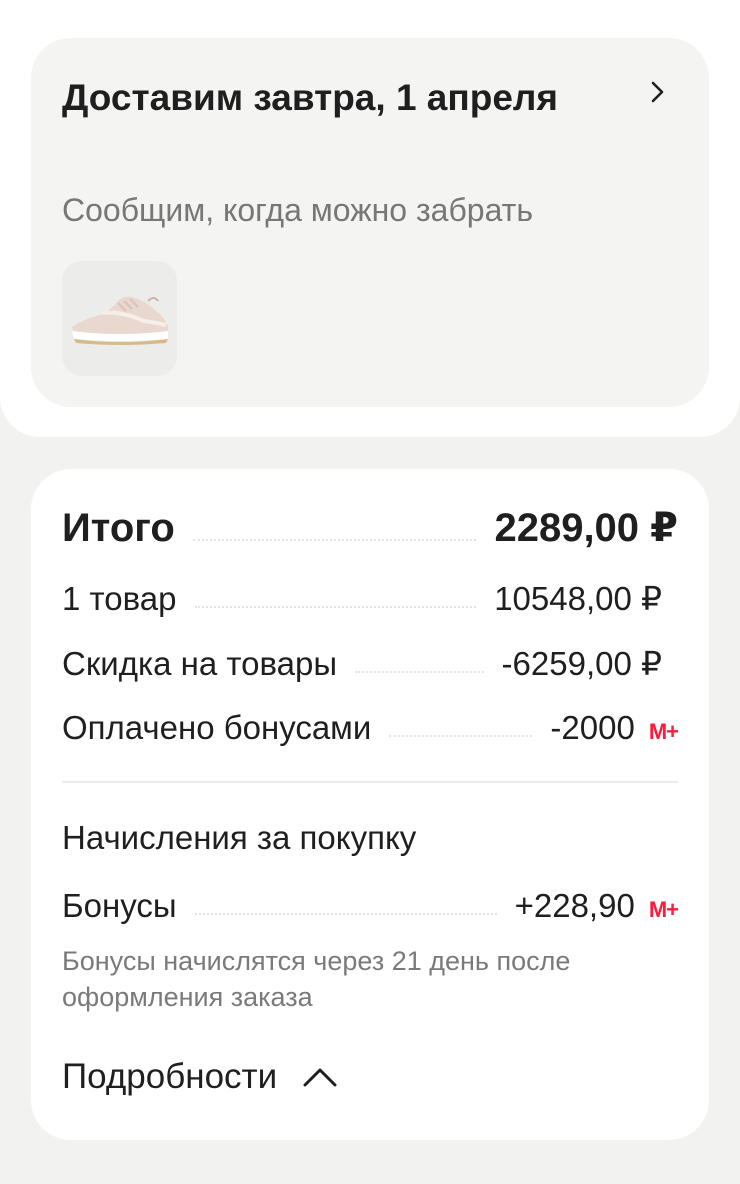  What do you see at coordinates (297, 210) in the screenshot?
I see `delivery-subtitle: Сообщим, когда можно забрать` at bounding box center [297, 210].